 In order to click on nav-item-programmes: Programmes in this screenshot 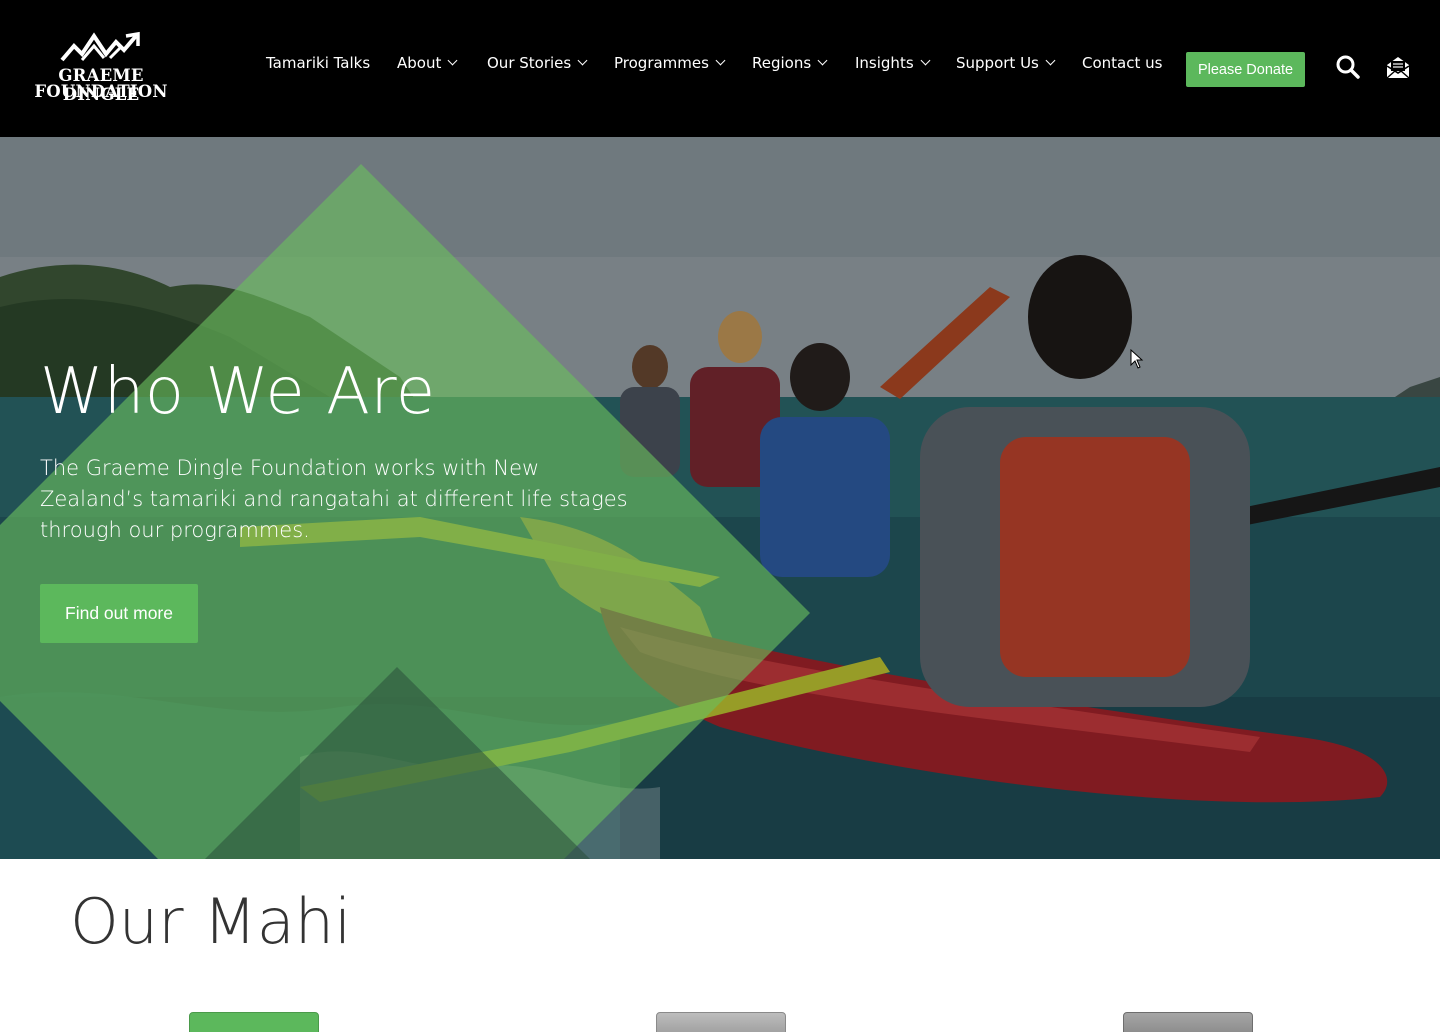, I will do `click(670, 63)`.